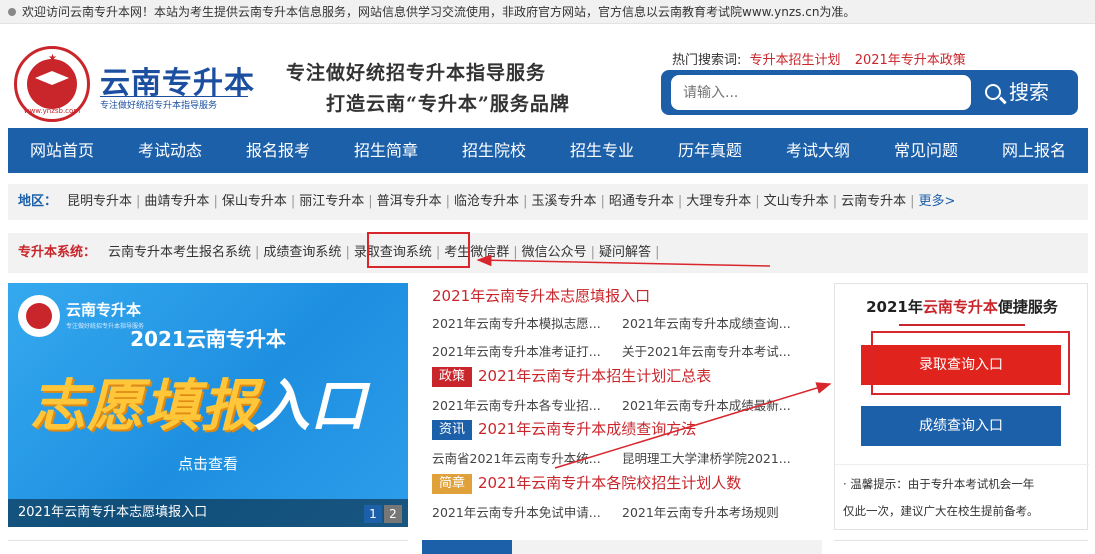 The image size is (1095, 554). I want to click on banner-action: 点击查看, so click(208, 463).